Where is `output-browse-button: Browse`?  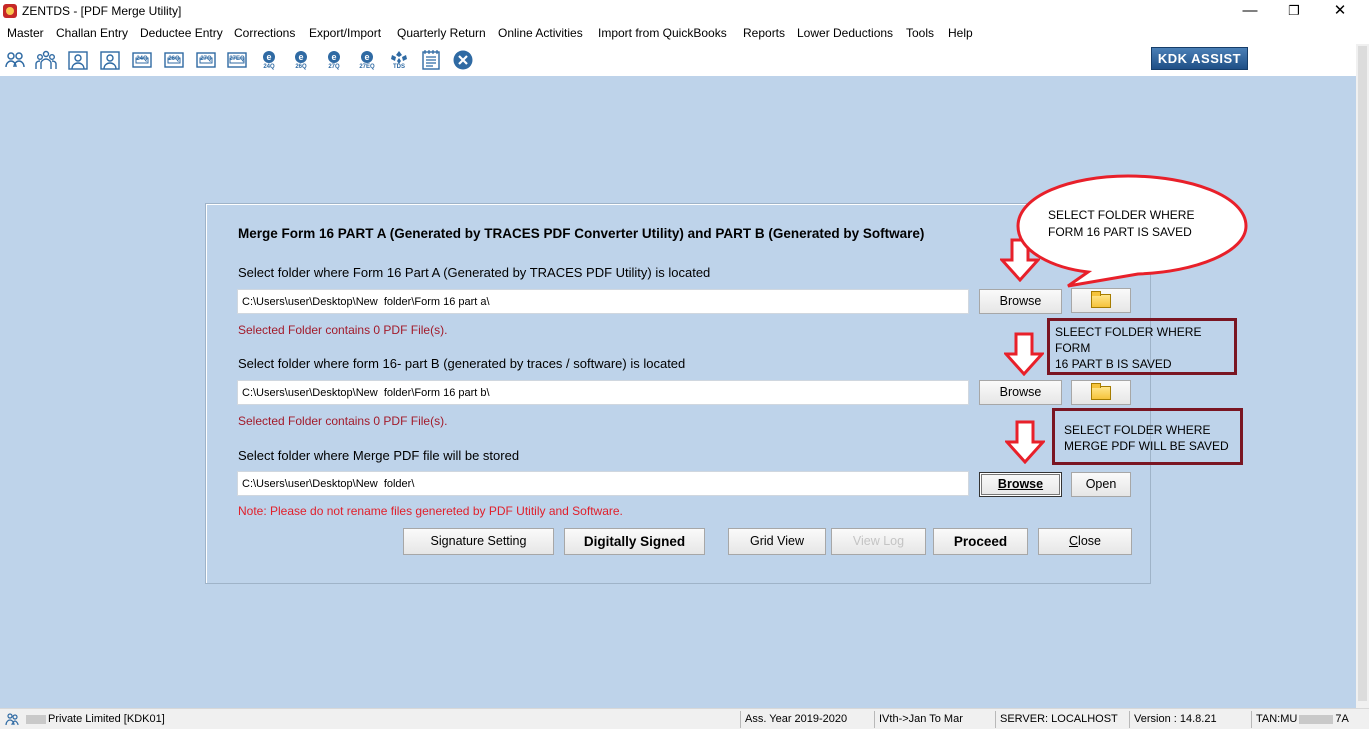 output-browse-button: Browse is located at coordinates (1020, 484).